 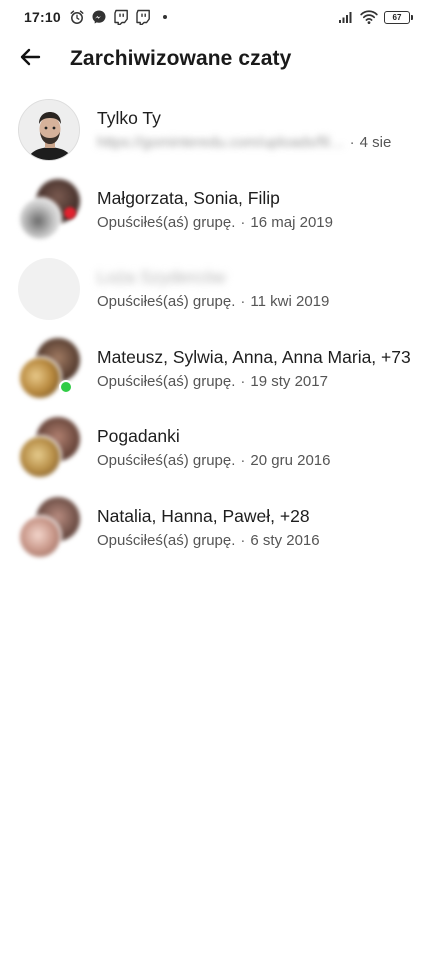 I want to click on battery-level: 67, so click(x=397, y=17).